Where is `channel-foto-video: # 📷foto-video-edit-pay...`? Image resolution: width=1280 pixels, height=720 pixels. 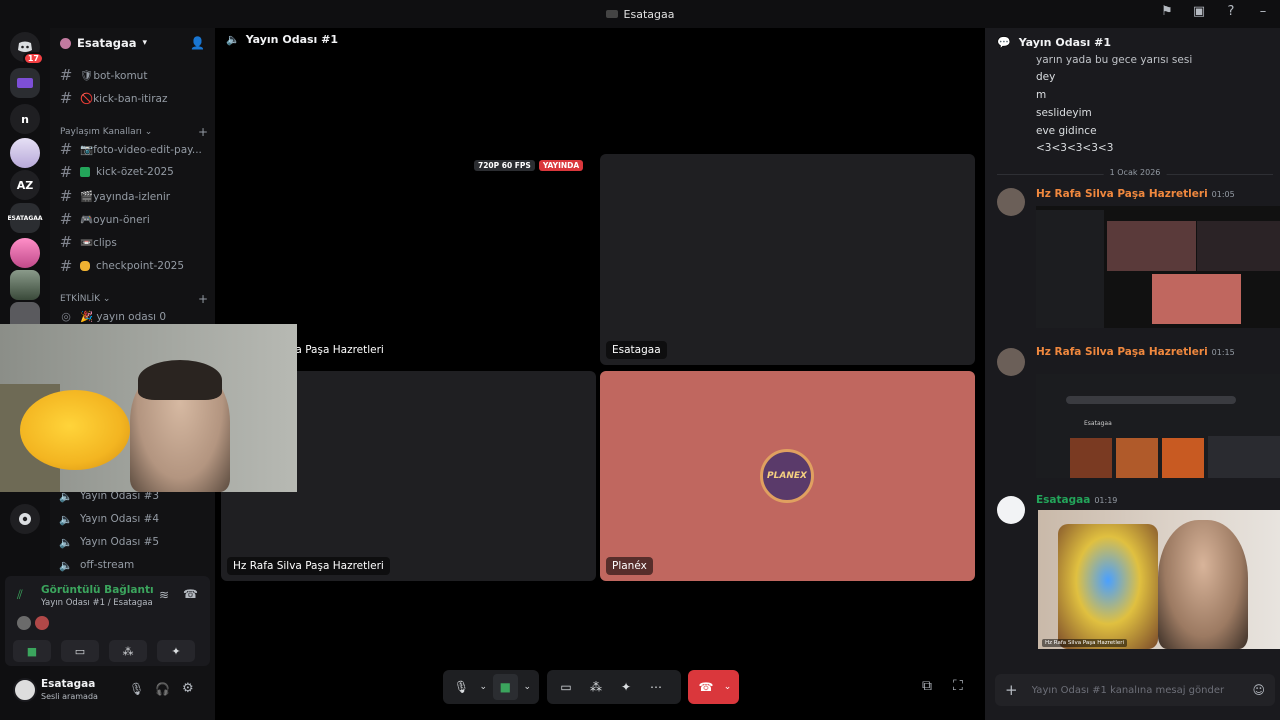 channel-foto-video: # 📷foto-video-edit-pay... is located at coordinates (134, 149).